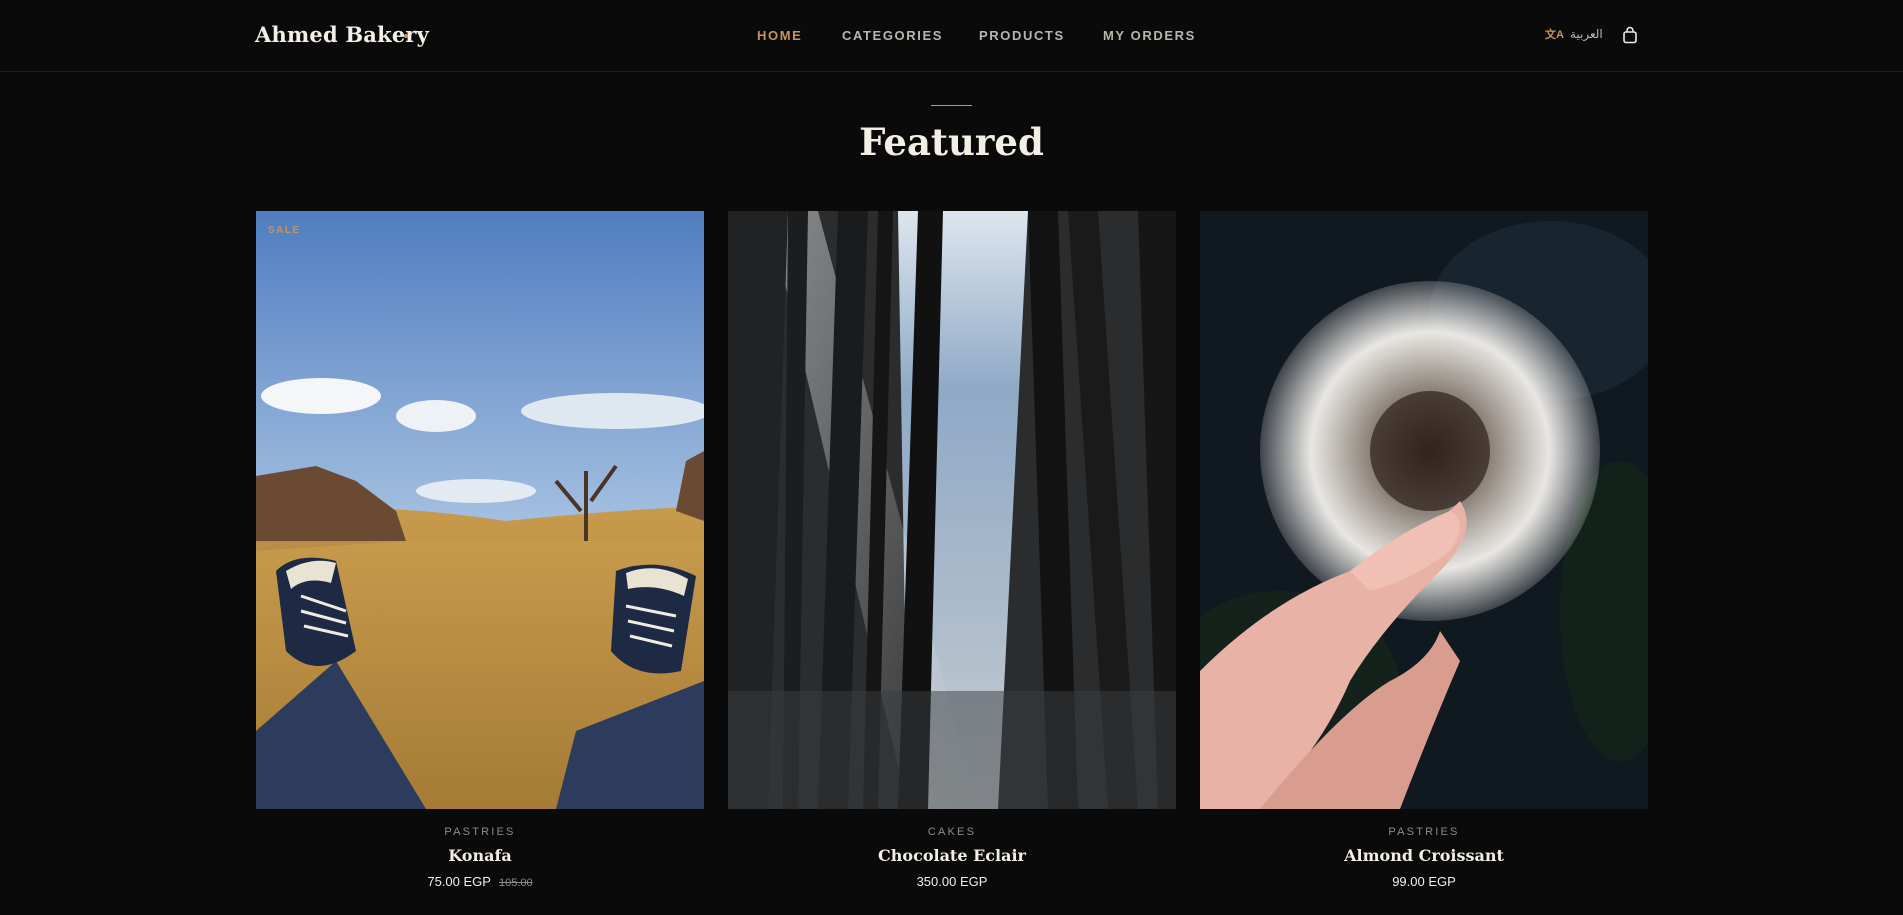 Image resolution: width=1903 pixels, height=915 pixels. I want to click on language-switcher: 文A العربية, so click(1574, 34).